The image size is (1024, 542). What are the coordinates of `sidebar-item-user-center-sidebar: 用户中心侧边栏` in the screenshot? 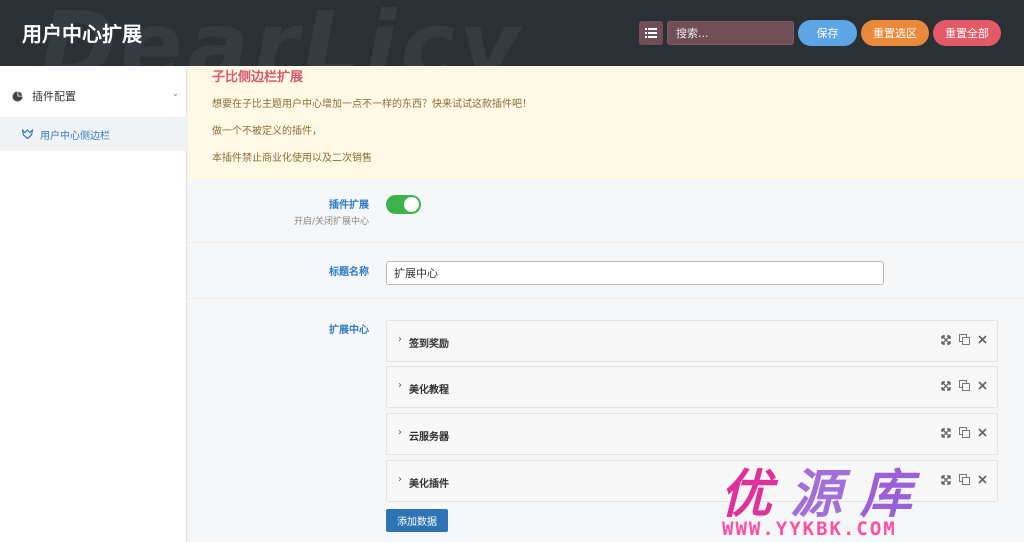 It's located at (93, 134).